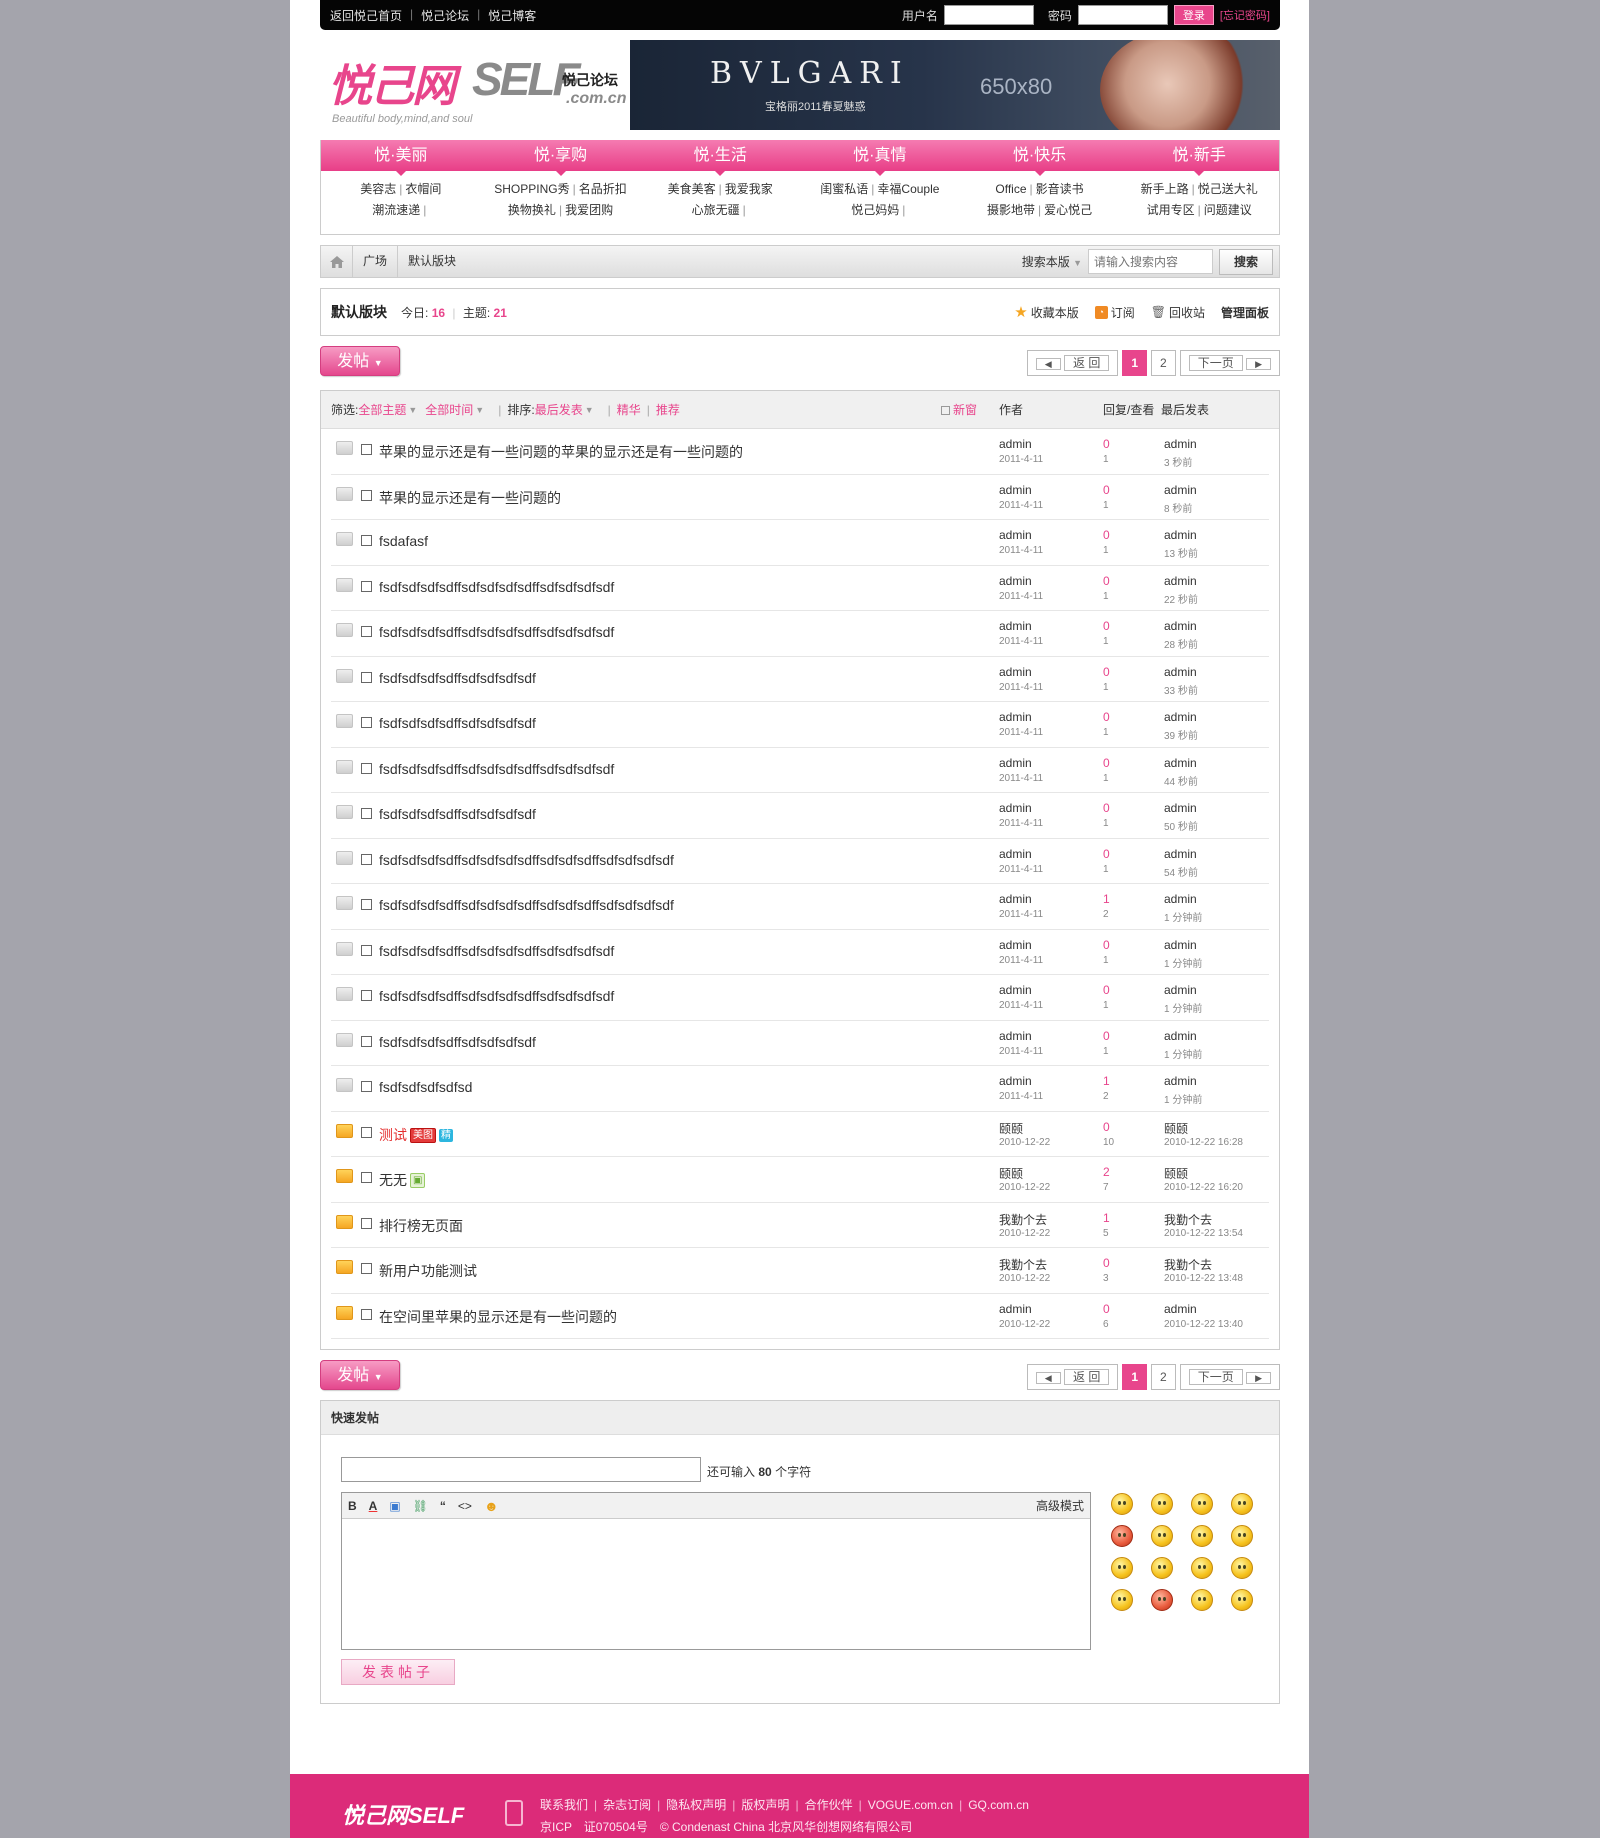 The width and height of the screenshot is (1600, 1838). I want to click on nav-subitem: 摄影地带, so click(1011, 210).